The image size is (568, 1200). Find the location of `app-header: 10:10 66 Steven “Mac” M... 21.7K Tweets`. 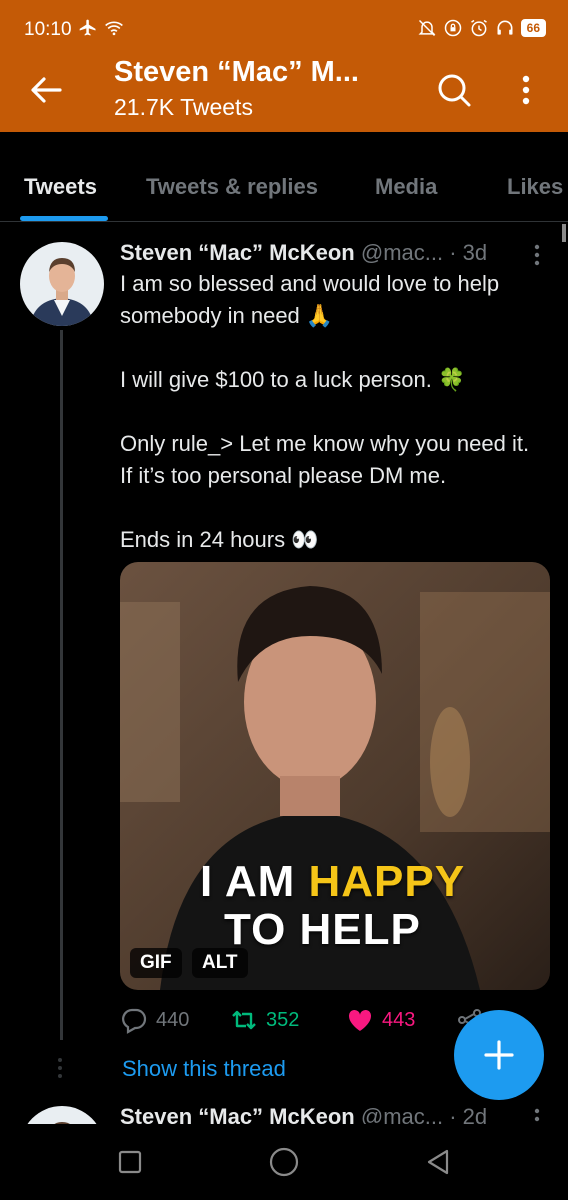

app-header: 10:10 66 Steven “Mac” M... 21.7K Tweets is located at coordinates (284, 66).